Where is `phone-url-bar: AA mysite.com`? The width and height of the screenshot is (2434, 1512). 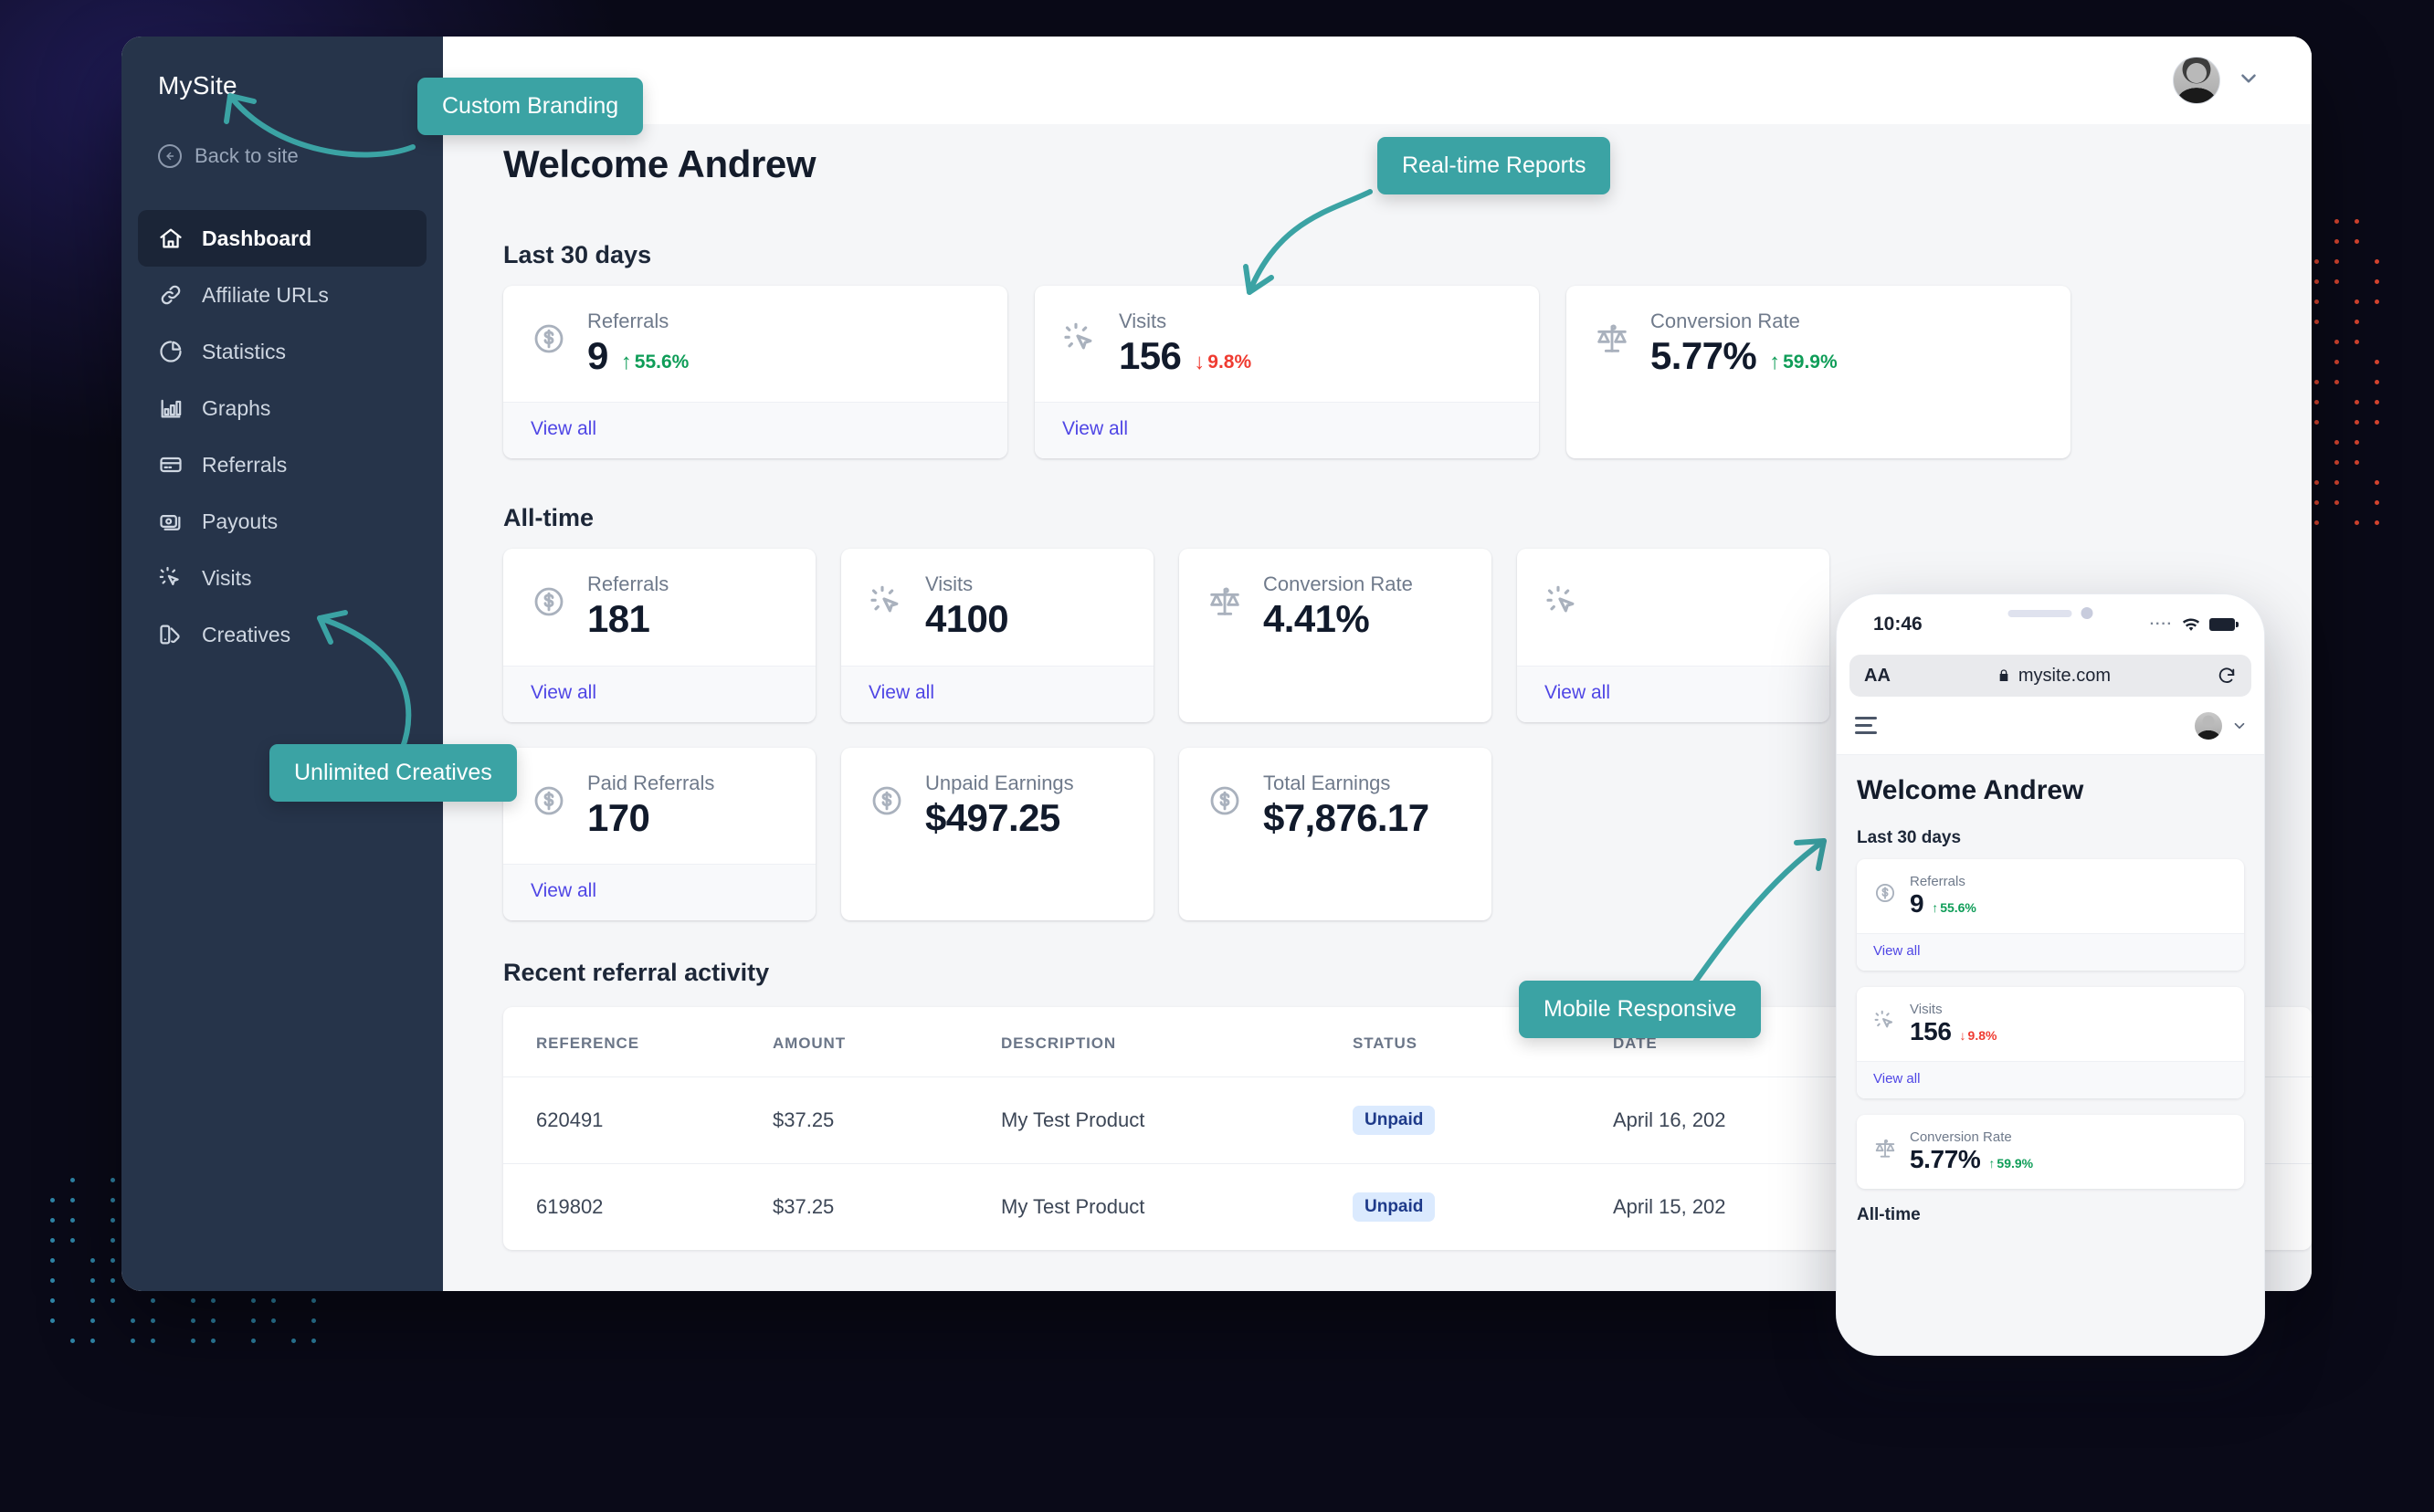
phone-url-bar: AA mysite.com is located at coordinates (2050, 676).